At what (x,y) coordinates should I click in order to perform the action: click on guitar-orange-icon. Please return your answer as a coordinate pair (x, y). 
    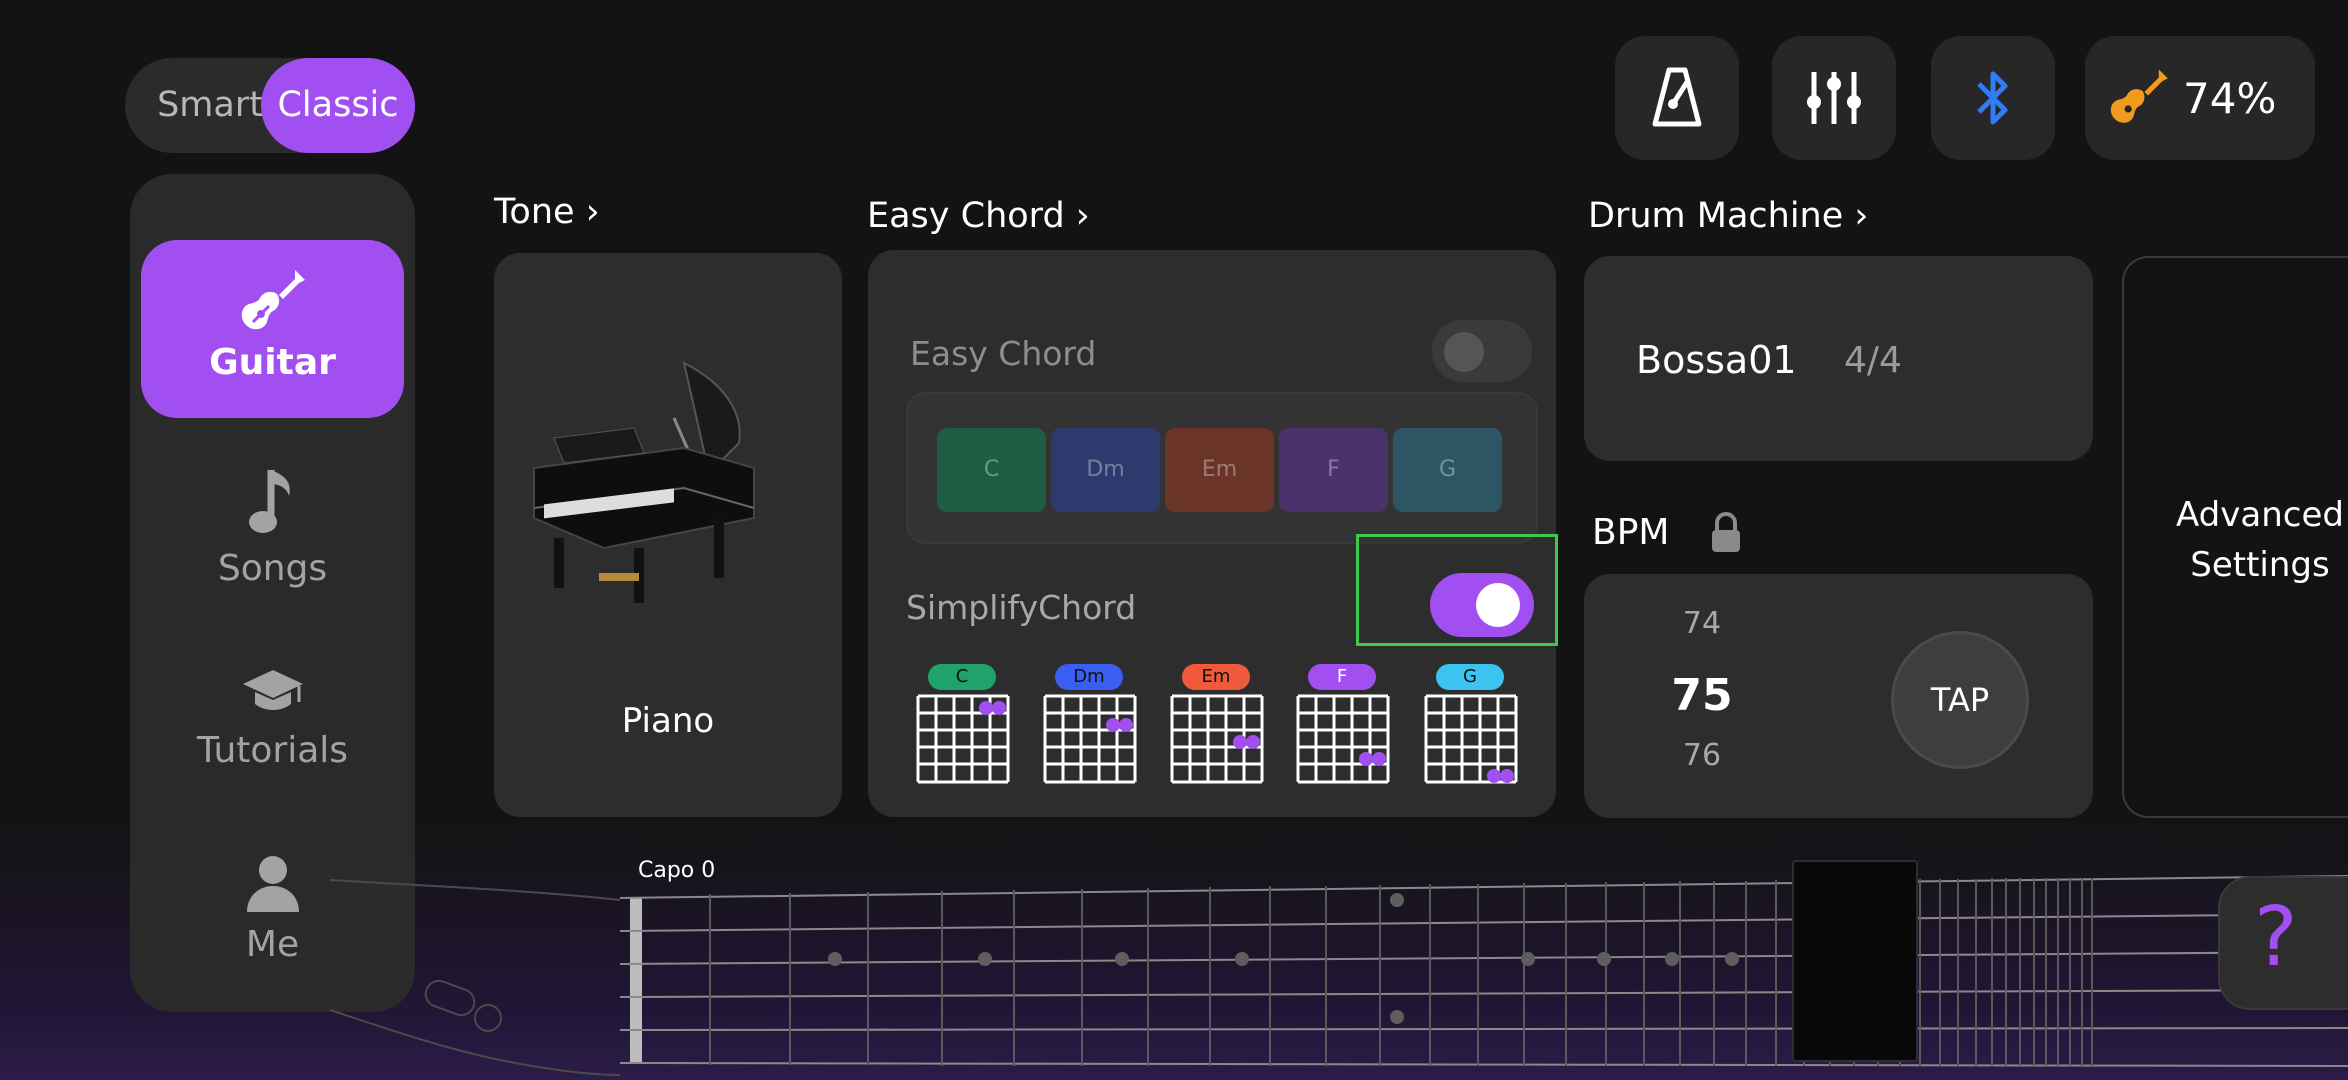
    Looking at the image, I should click on (2139, 96).